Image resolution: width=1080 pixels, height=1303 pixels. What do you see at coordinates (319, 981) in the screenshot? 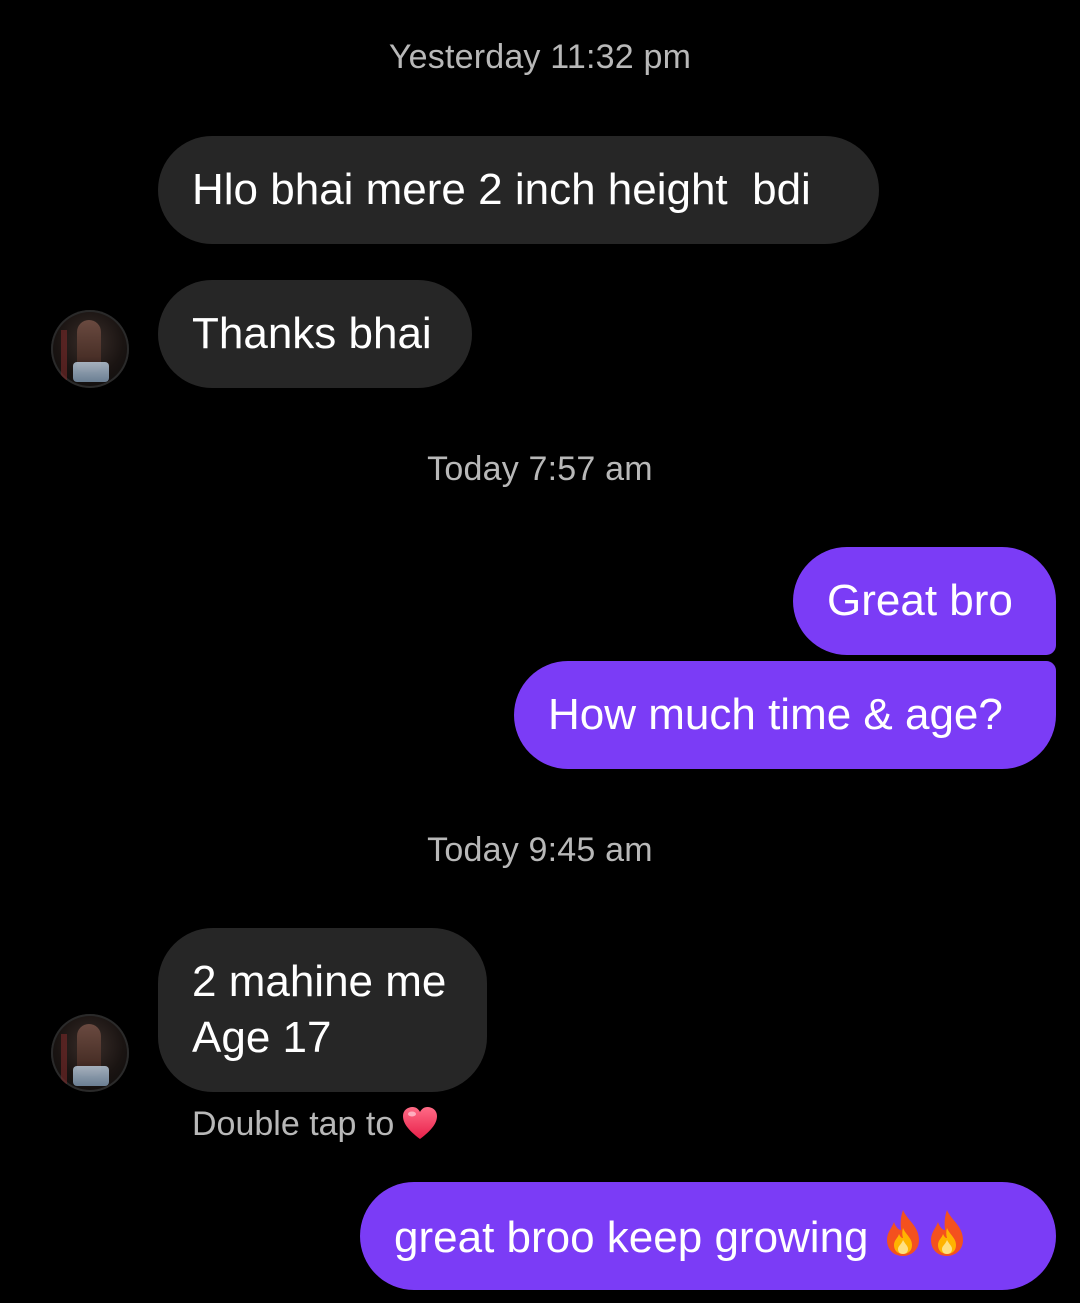
I see `message-line: 2 mahine me` at bounding box center [319, 981].